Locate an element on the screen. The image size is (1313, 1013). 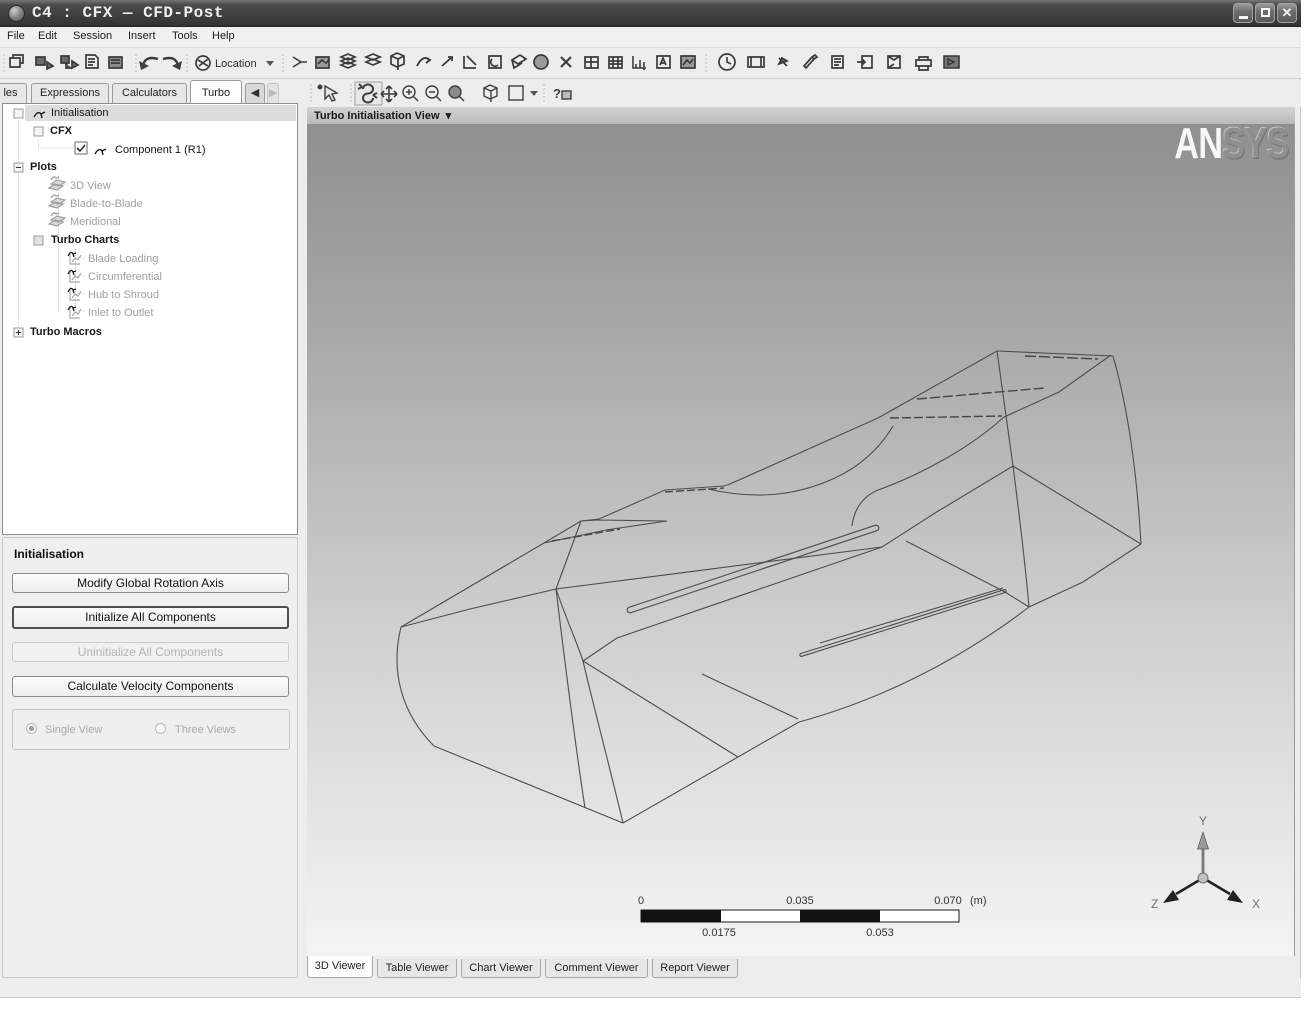
svg-text: 0.070 is located at coordinates (948, 901).